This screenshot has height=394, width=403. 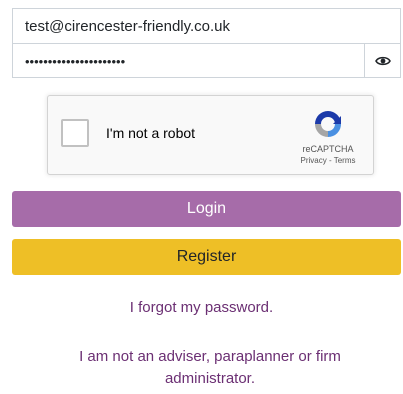 What do you see at coordinates (188, 60) in the screenshot?
I see `password-input: ••••••••••••••••••••••` at bounding box center [188, 60].